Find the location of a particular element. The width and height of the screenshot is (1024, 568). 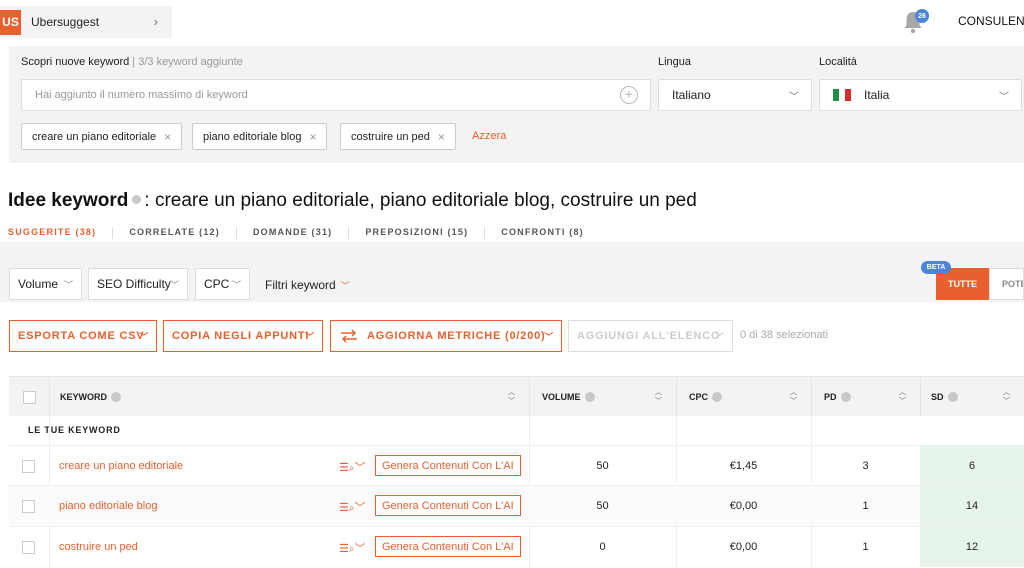

update-metrics-label: AGGIORNA METRICHE (0/200) is located at coordinates (456, 336).